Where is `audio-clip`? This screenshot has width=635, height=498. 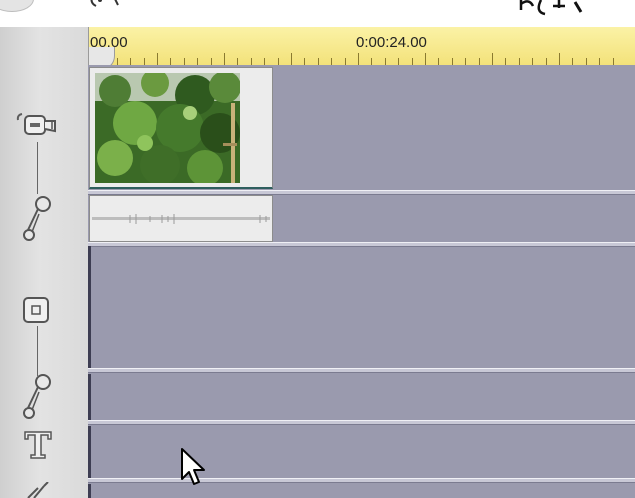
audio-clip is located at coordinates (181, 218).